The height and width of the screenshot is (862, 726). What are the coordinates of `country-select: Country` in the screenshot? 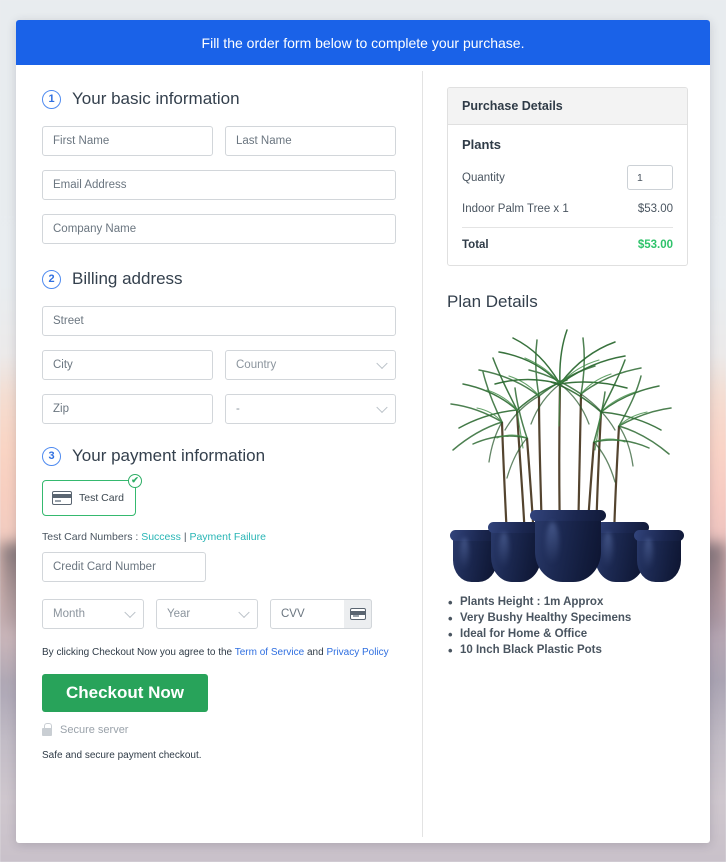 It's located at (310, 365).